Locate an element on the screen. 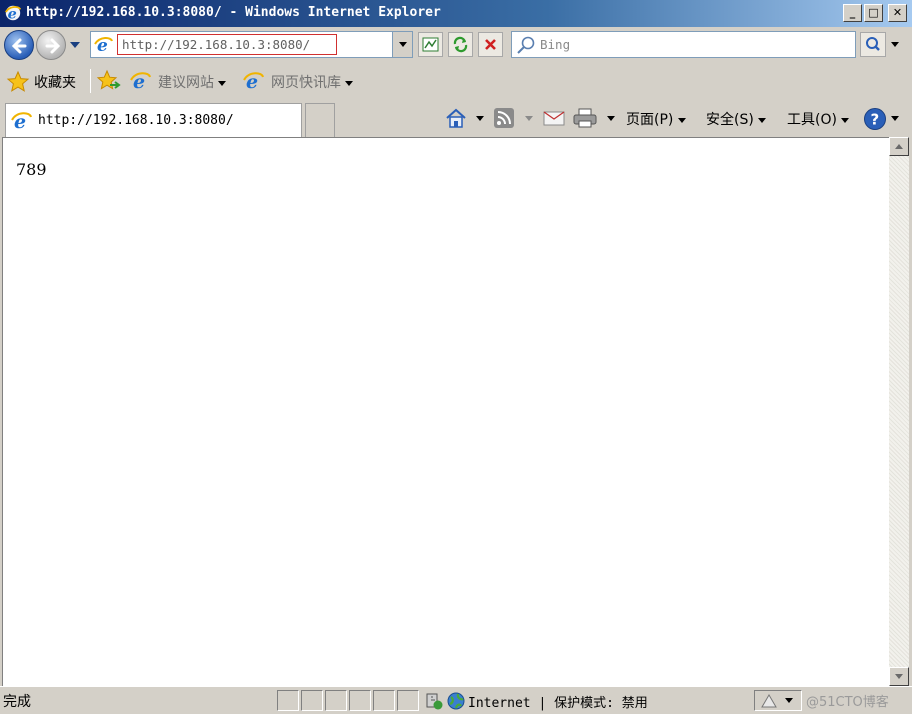 This screenshot has width=912, height=714. favorites-bar: 收藏夹 e 建议网站 e 网页快讯库 is located at coordinates (456, 81).